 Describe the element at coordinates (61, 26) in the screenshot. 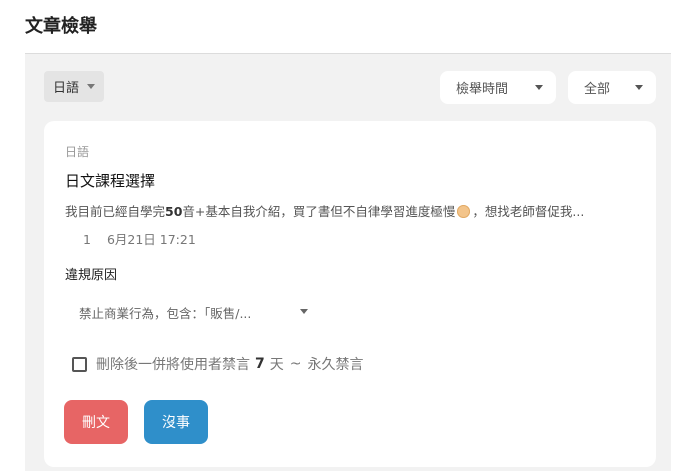

I see `page-title: 文章檢舉` at that location.